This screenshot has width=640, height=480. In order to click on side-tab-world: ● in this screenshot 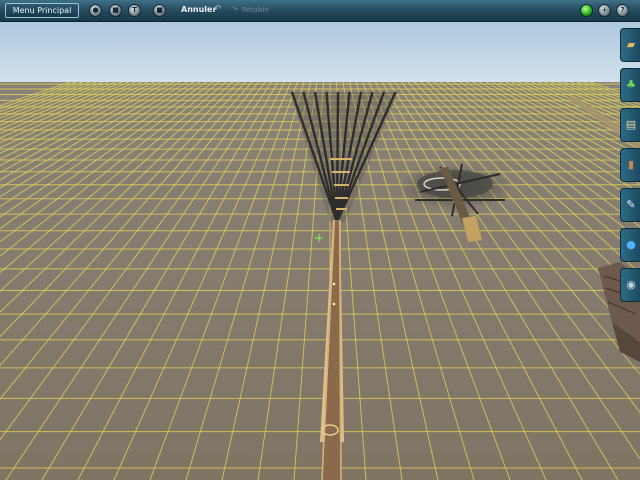, I will do `click(630, 245)`.